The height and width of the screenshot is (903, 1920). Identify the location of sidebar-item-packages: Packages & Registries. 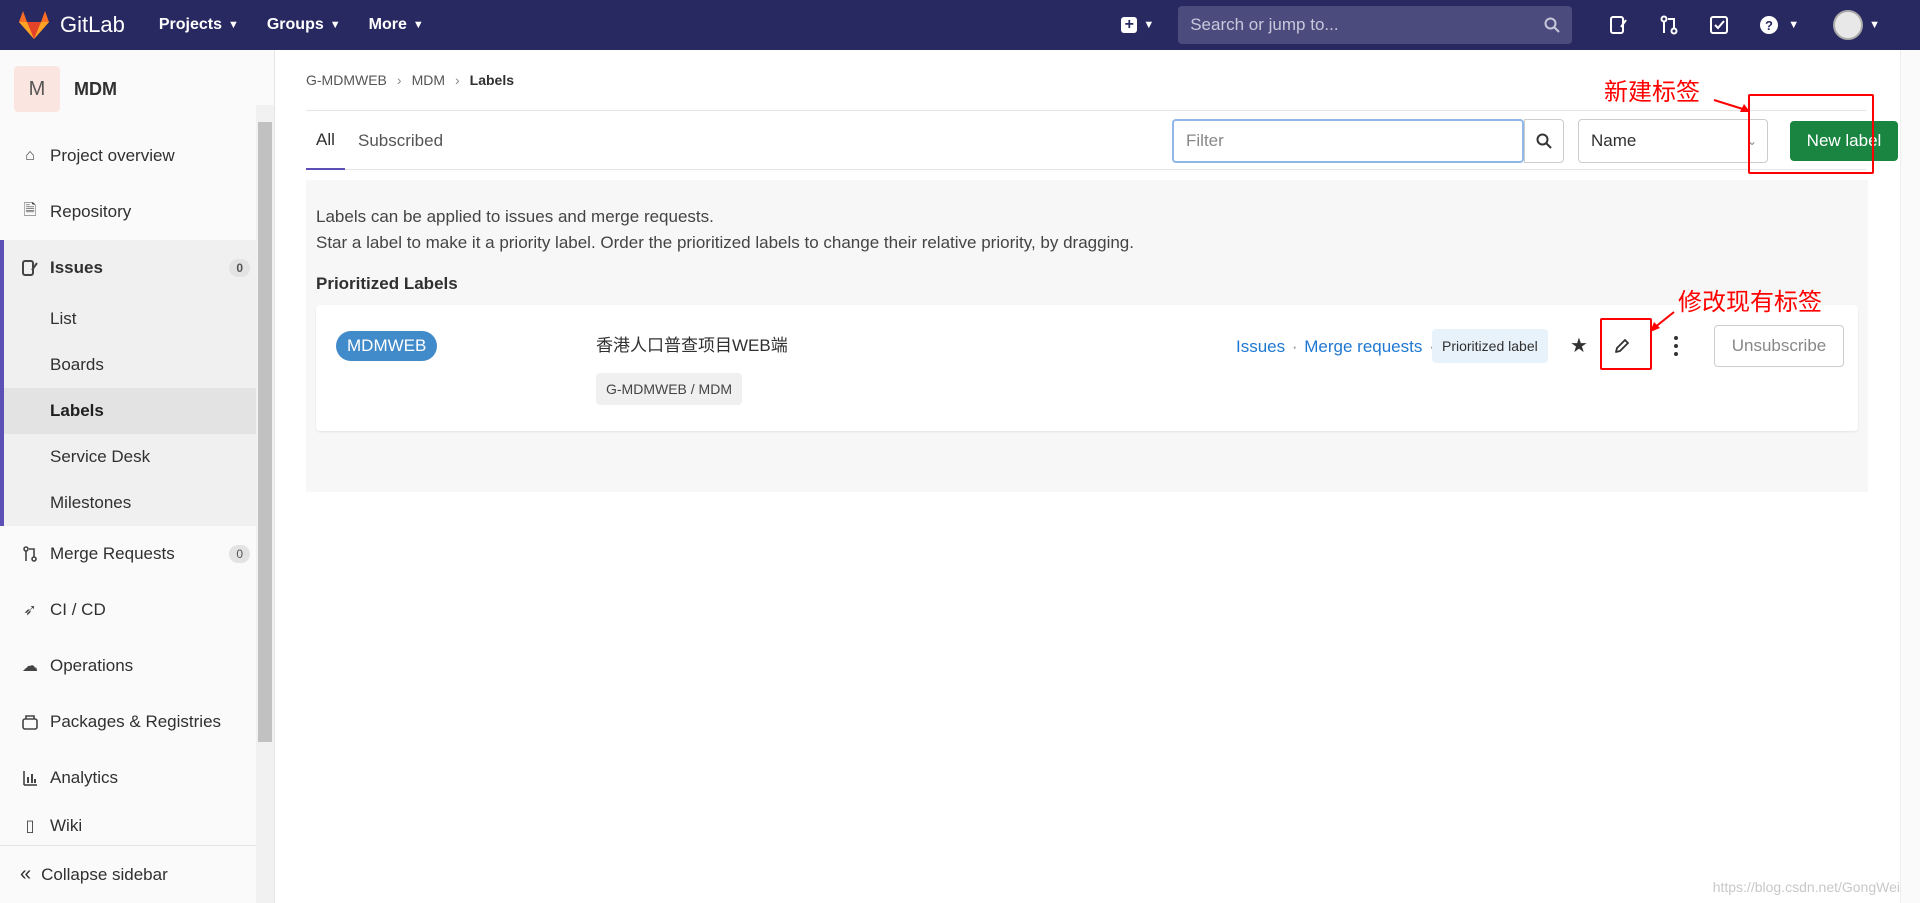
(137, 722).